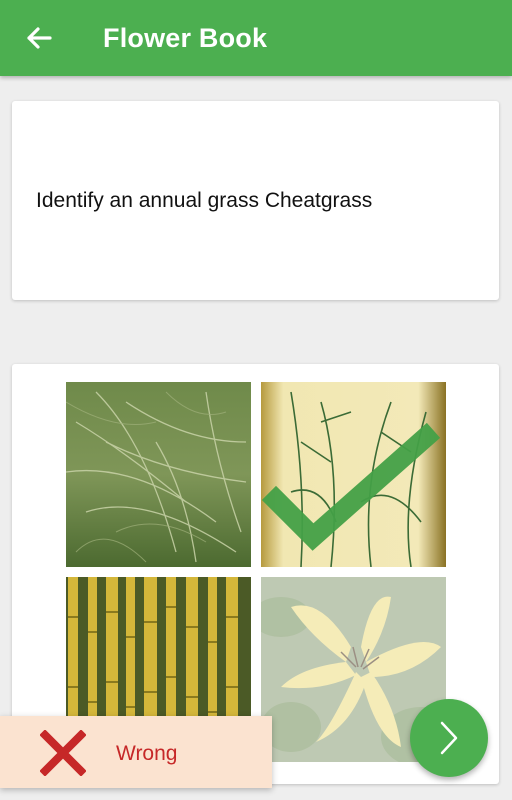 Image resolution: width=512 pixels, height=800 pixels. Describe the element at coordinates (204, 200) in the screenshot. I see `question-text: Identify an annual grass Cheatgrass` at that location.